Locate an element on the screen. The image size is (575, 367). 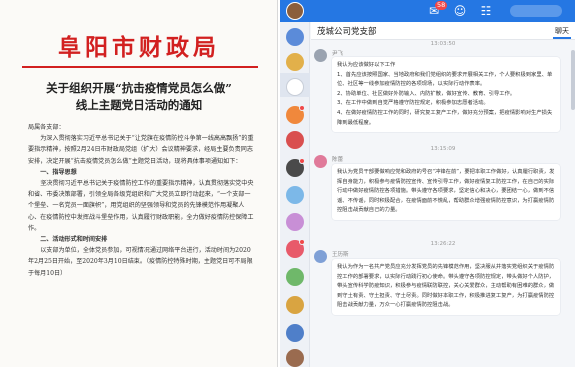
chat-title: 茂城公司党支部 is located at coordinates (347, 32).